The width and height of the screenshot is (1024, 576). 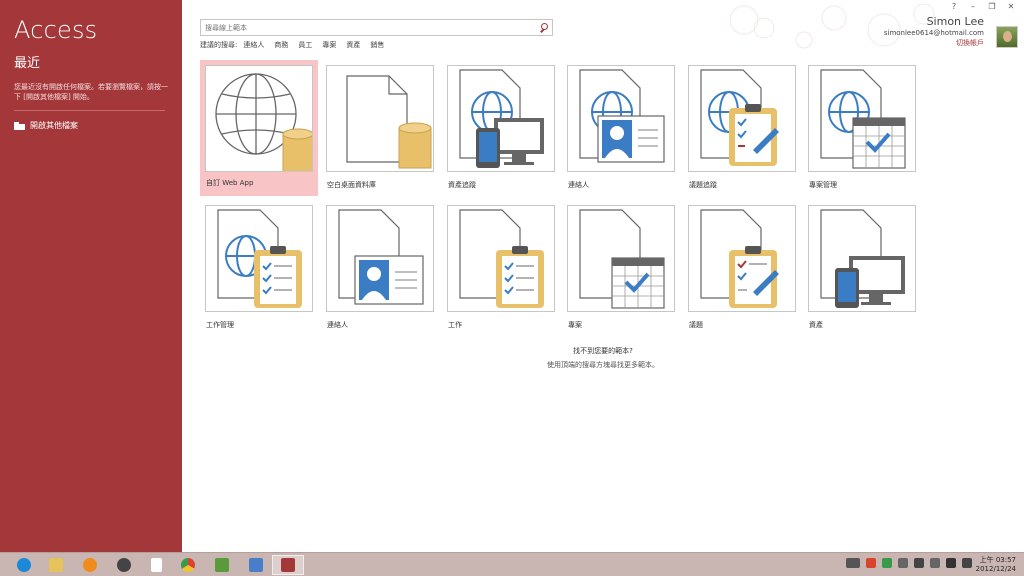 I want to click on taskbar-home-app, so click(x=124, y=565).